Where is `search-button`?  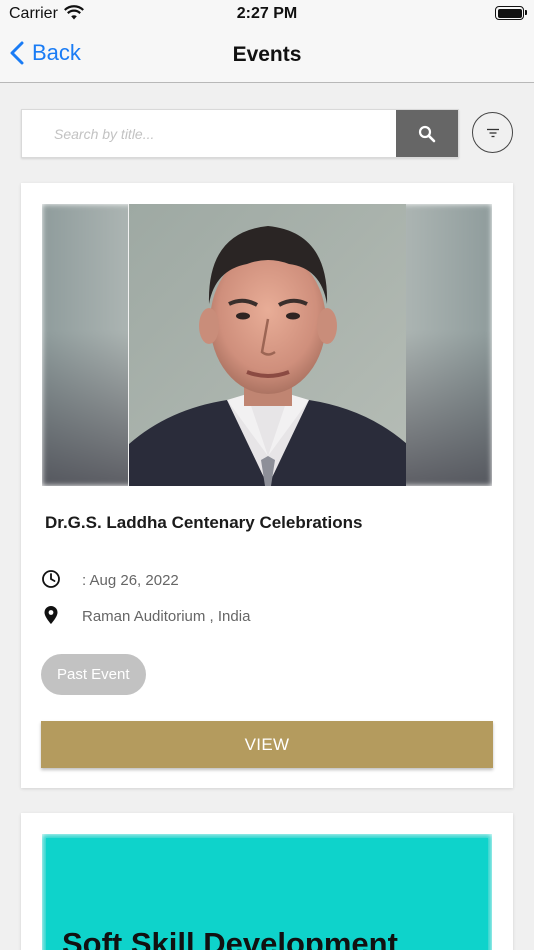
search-button is located at coordinates (427, 133).